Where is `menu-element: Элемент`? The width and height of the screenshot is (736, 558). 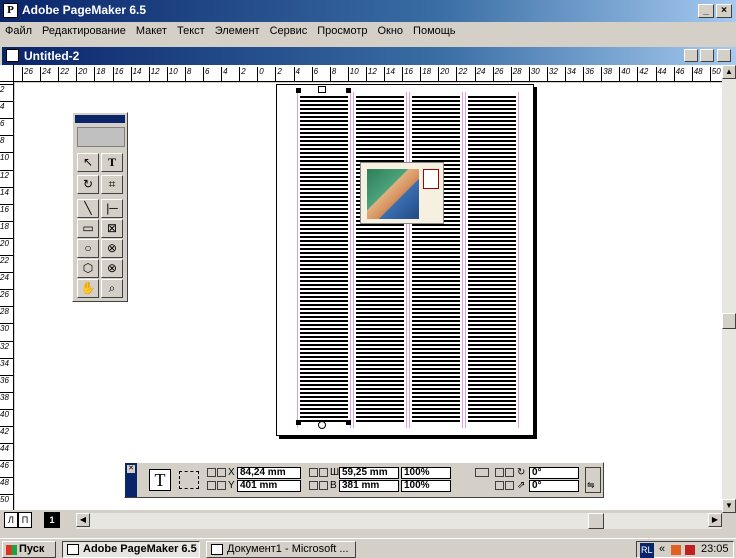 menu-element: Элемент is located at coordinates (237, 31).